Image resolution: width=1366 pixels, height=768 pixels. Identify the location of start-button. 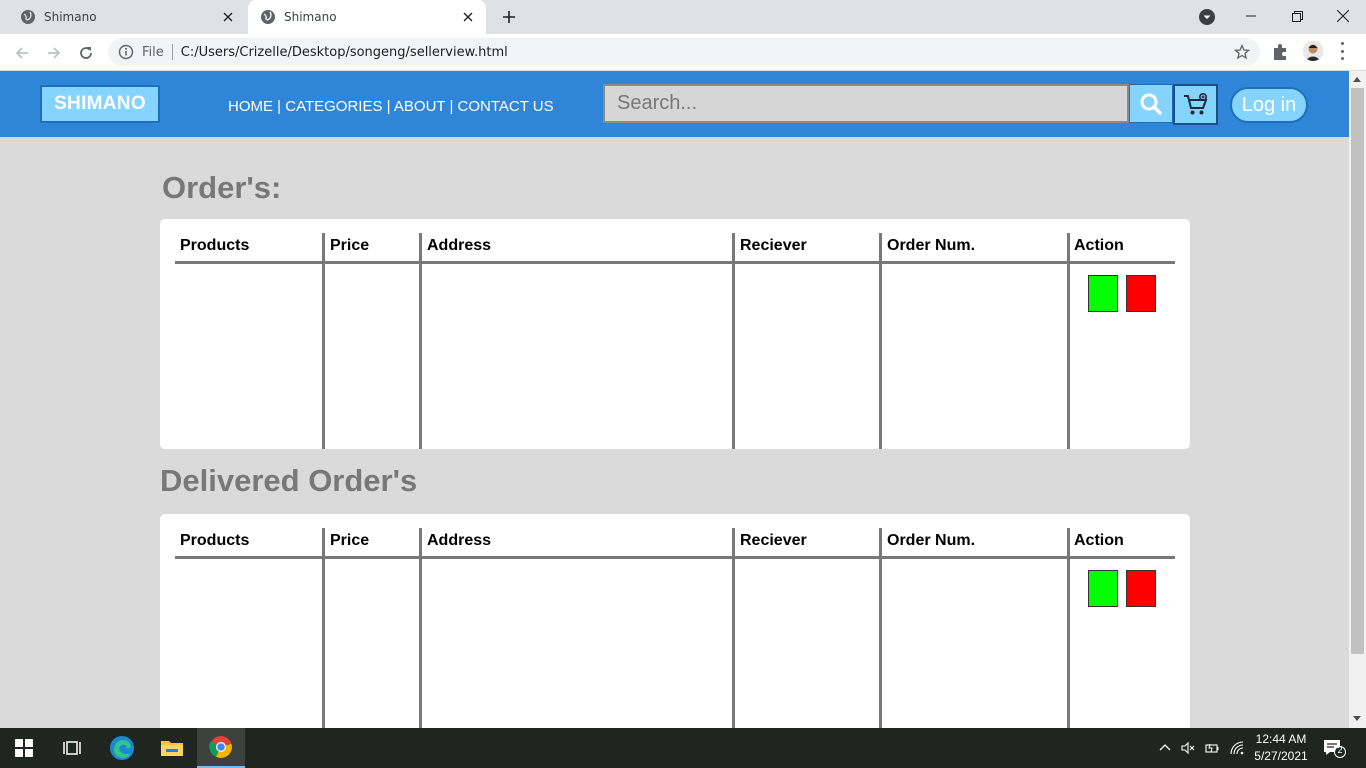
(24, 748).